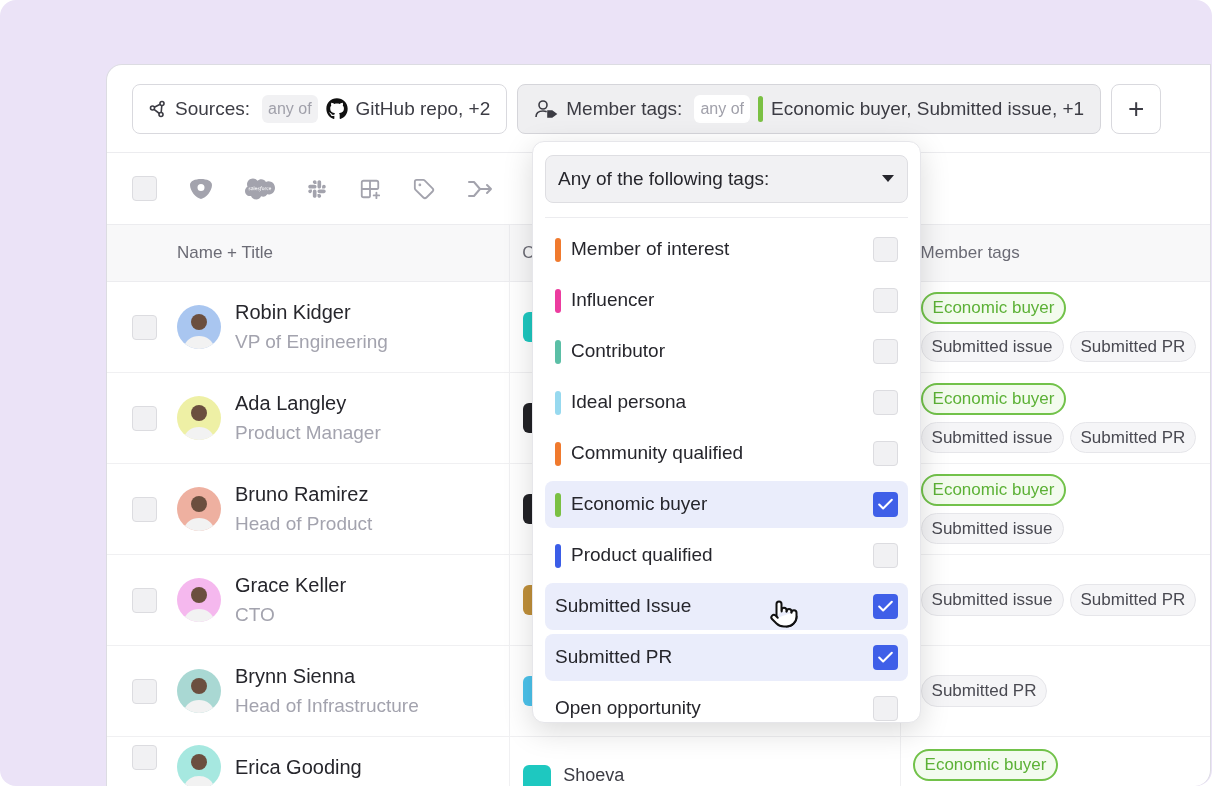 This screenshot has height=786, width=1212. What do you see at coordinates (726, 504) in the screenshot?
I see `tag-option: Economic buyer` at bounding box center [726, 504].